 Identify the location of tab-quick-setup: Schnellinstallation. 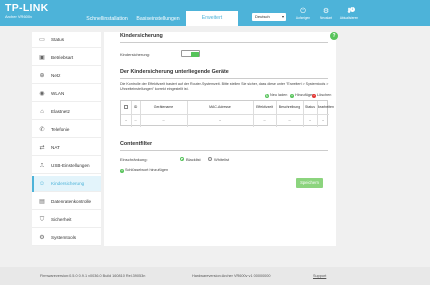
(107, 19).